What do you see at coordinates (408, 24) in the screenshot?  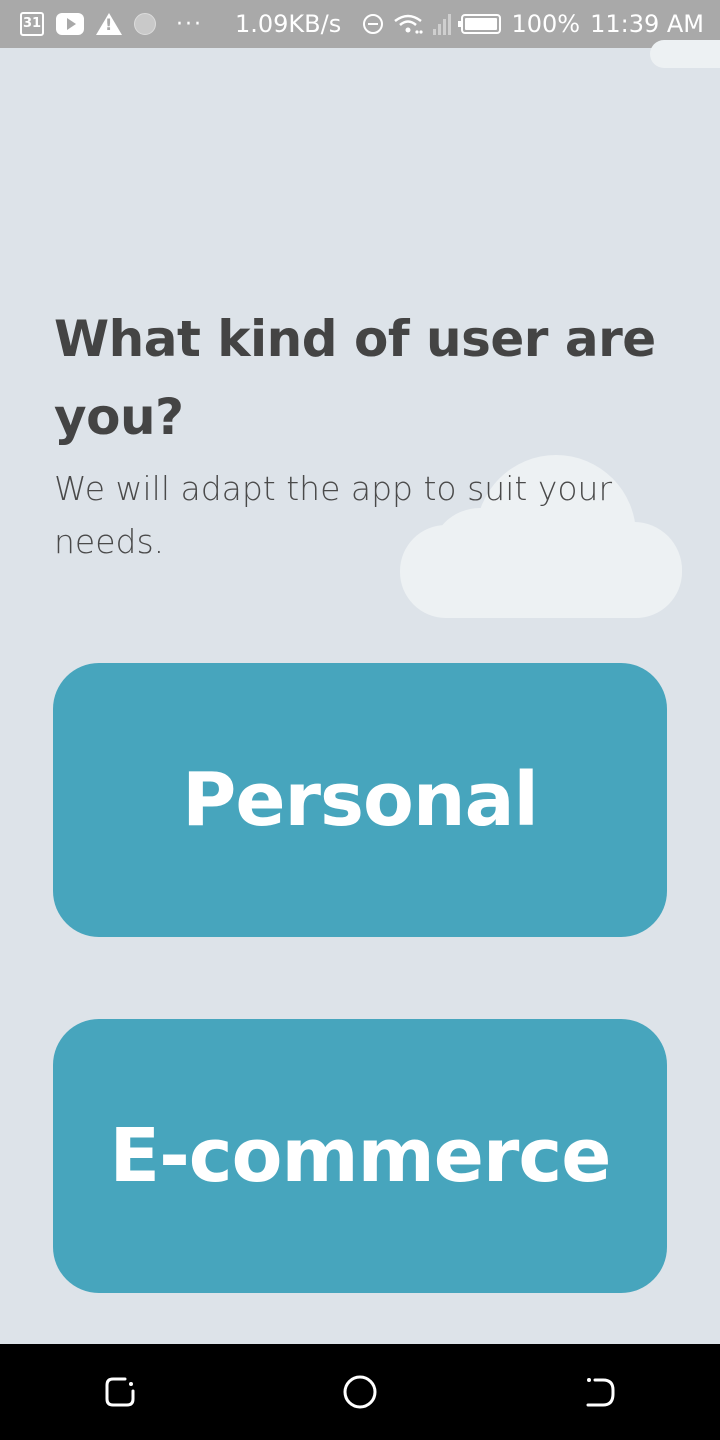 I see `wifi-icon` at bounding box center [408, 24].